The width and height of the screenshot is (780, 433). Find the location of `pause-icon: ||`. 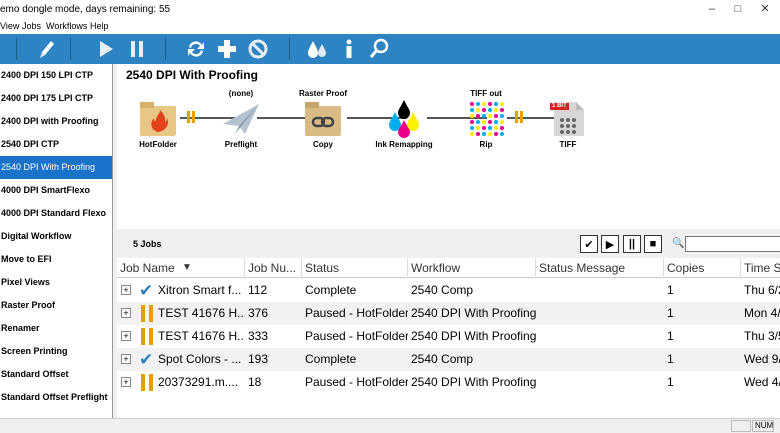

pause-icon: || is located at coordinates (632, 244).